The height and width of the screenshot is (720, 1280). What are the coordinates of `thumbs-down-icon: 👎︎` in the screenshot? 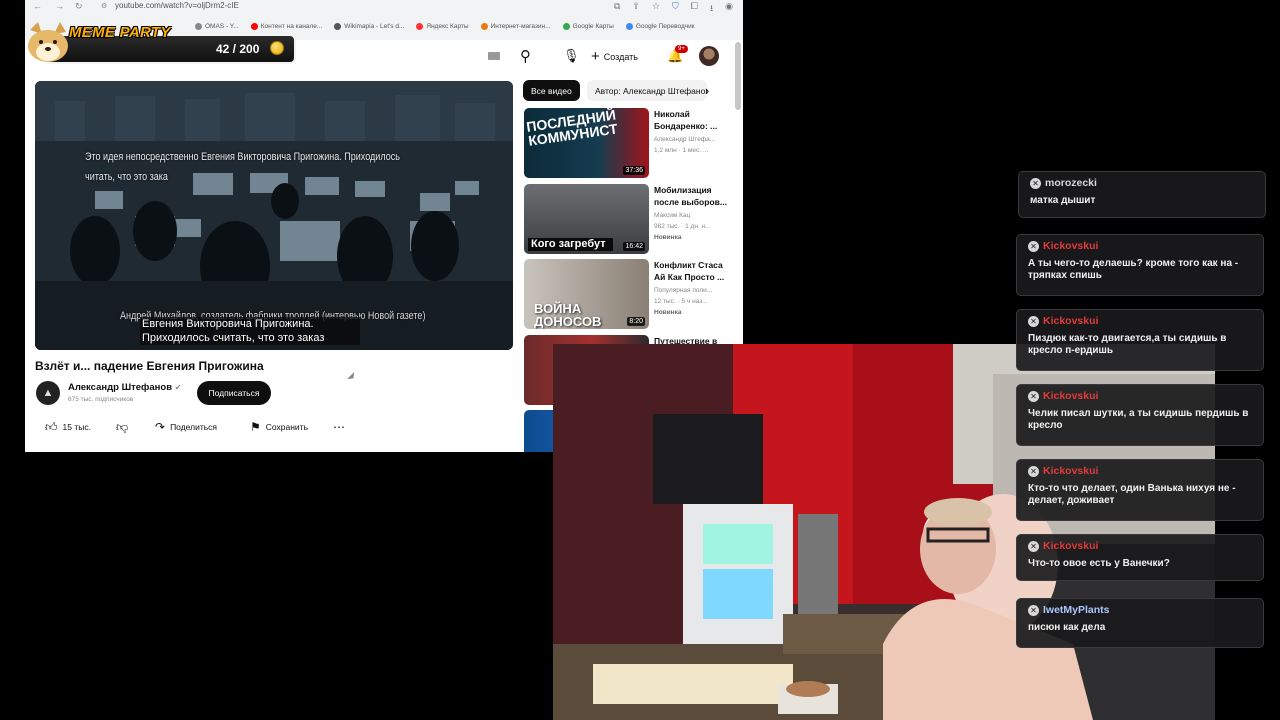 It's located at (122, 426).